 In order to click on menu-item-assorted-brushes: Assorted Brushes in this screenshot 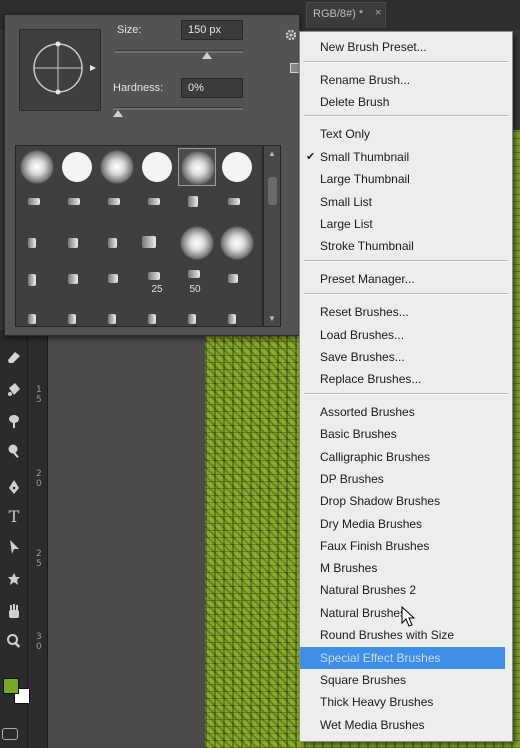, I will do `click(406, 412)`.